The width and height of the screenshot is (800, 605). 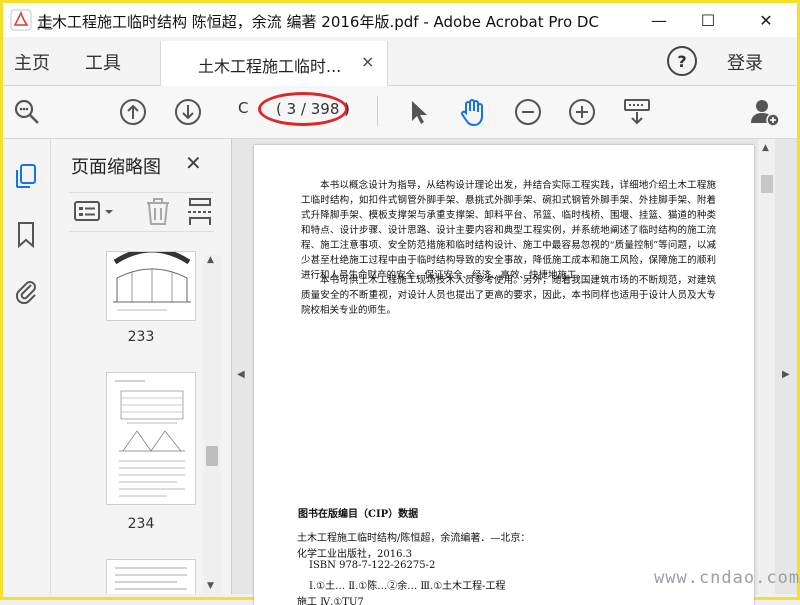 I want to click on cip-line: 施工 Ⅳ.①TU7, so click(x=330, y=601).